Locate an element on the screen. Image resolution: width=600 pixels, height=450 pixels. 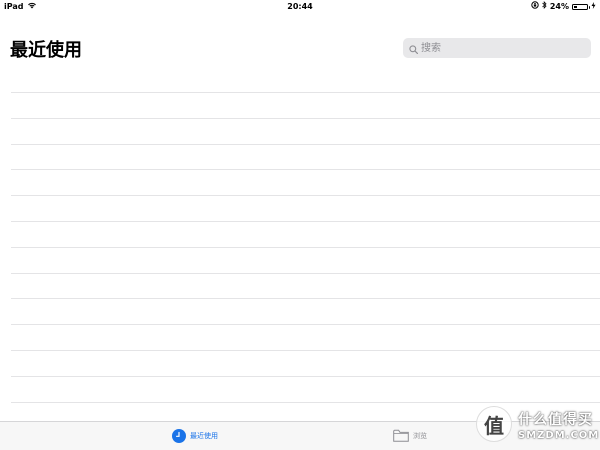
status-left: iPad is located at coordinates (20, 6).